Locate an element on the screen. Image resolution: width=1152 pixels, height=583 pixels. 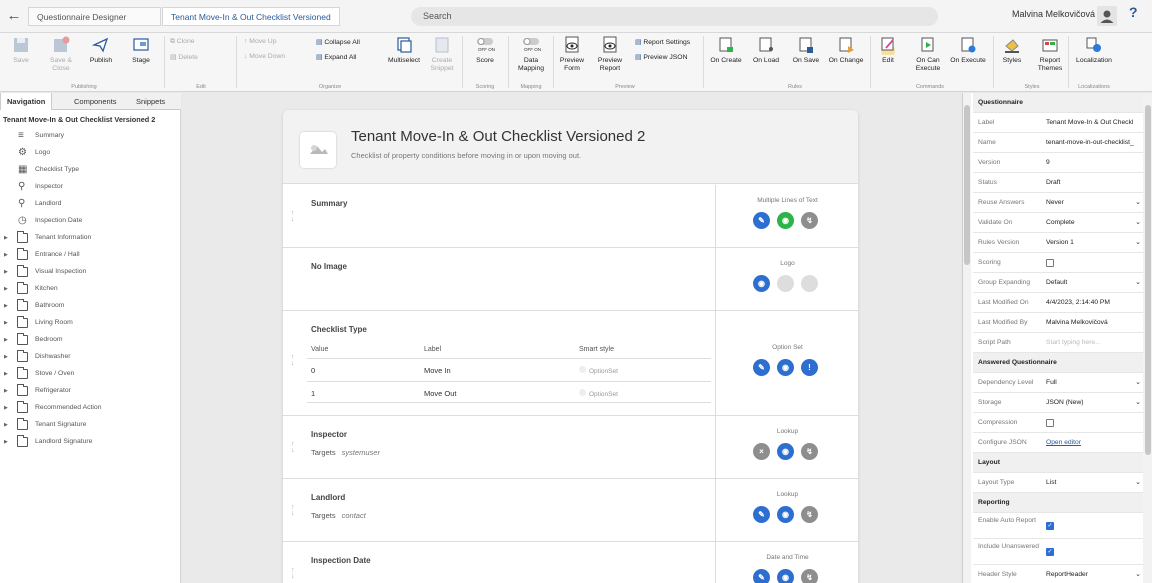
save-close-button: Save & Close is located at coordinates (61, 53).